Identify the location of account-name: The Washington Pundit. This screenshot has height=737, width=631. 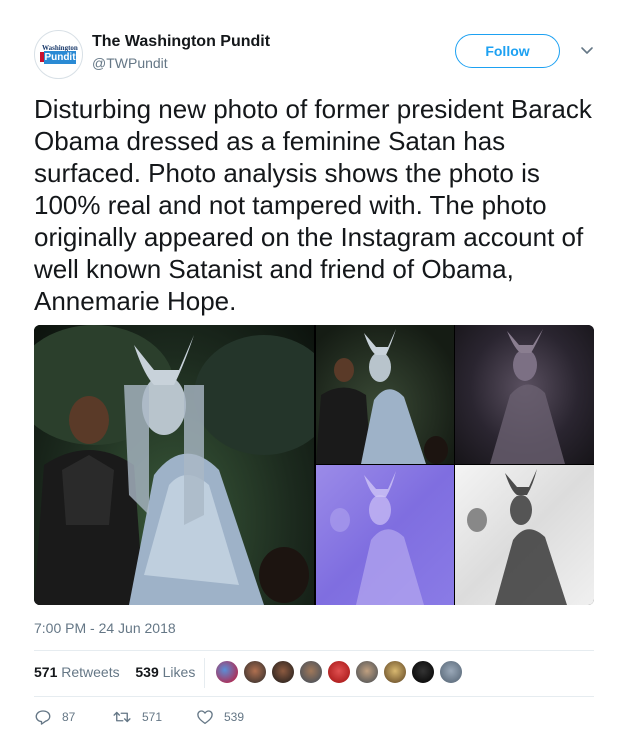
(181, 42).